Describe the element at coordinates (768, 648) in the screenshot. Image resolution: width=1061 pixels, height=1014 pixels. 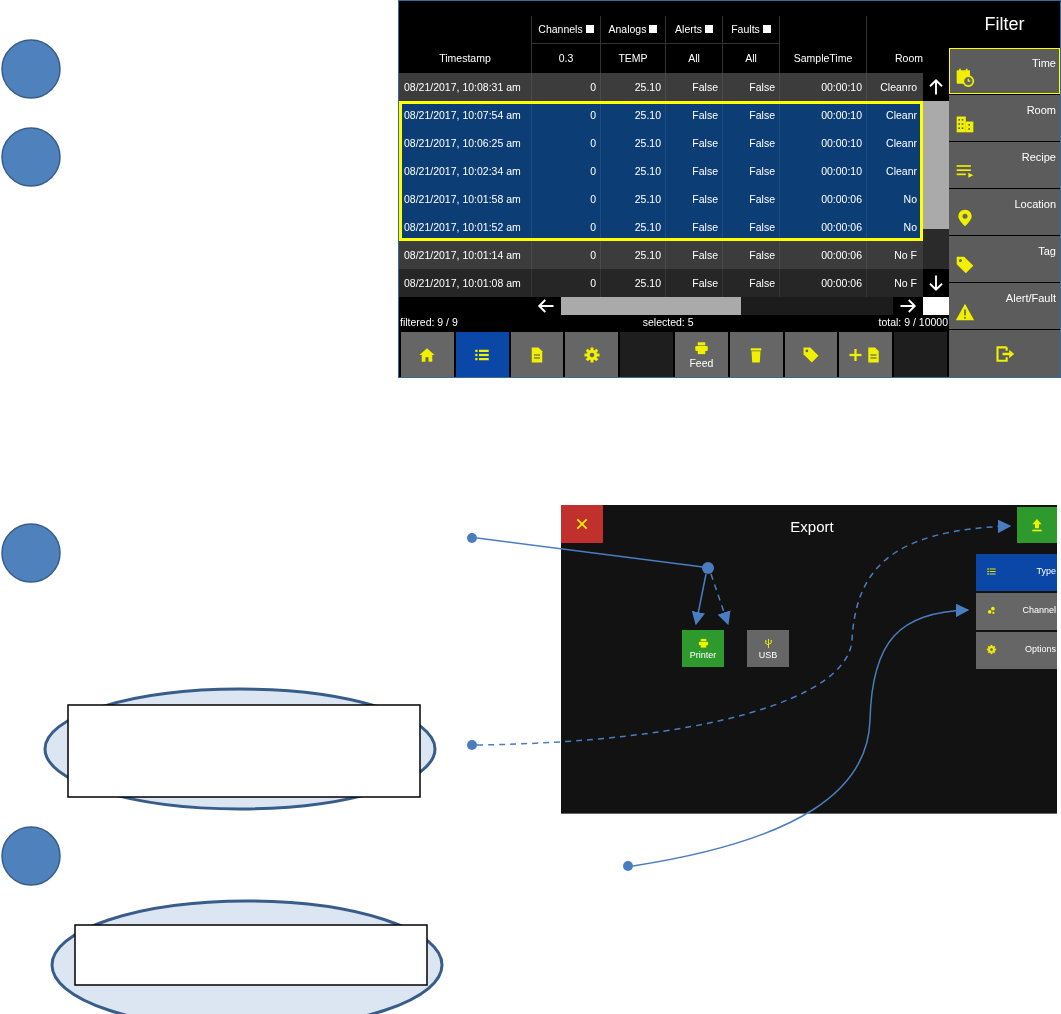
I see `destination-button: USB` at that location.